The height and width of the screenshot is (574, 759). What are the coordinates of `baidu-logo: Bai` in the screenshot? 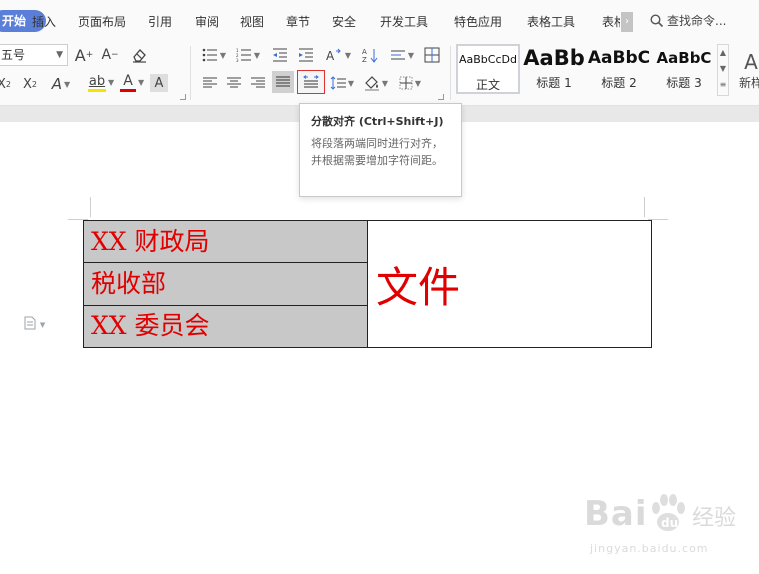 It's located at (616, 514).